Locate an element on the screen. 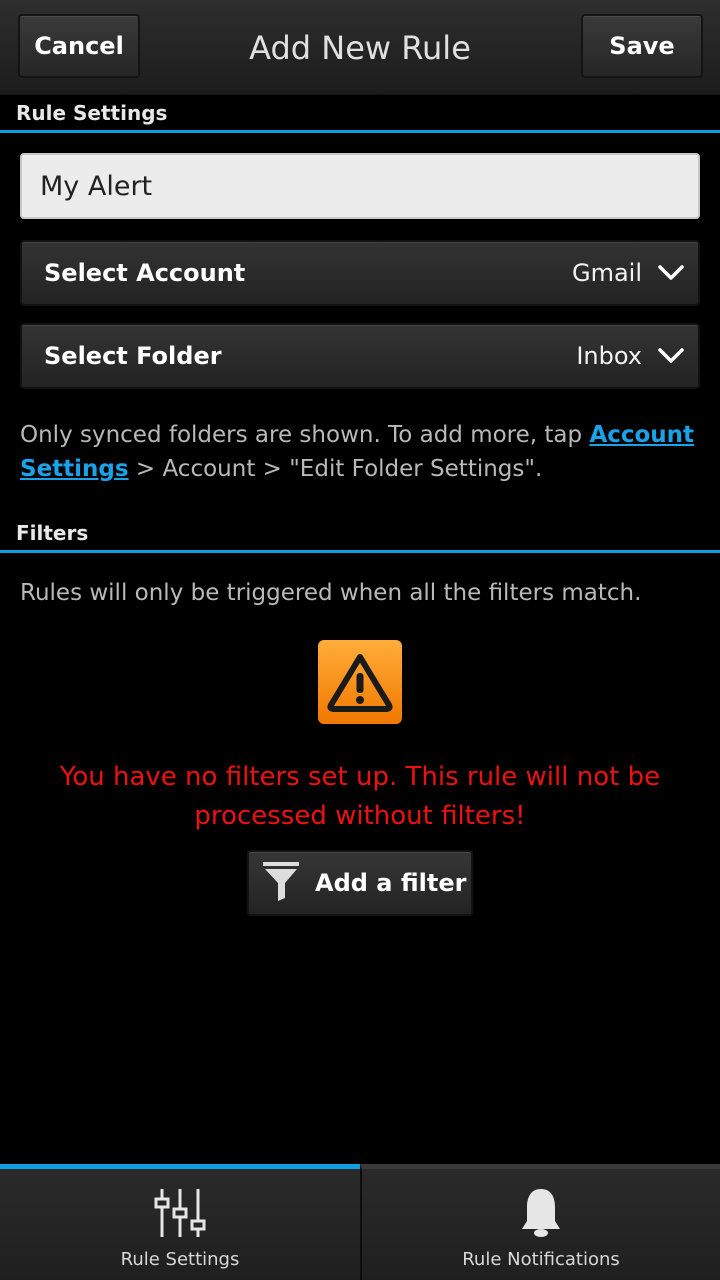 Image resolution: width=720 pixels, height=1280 pixels. select-folder-dropdown: Select Folder Inbox is located at coordinates (360, 356).